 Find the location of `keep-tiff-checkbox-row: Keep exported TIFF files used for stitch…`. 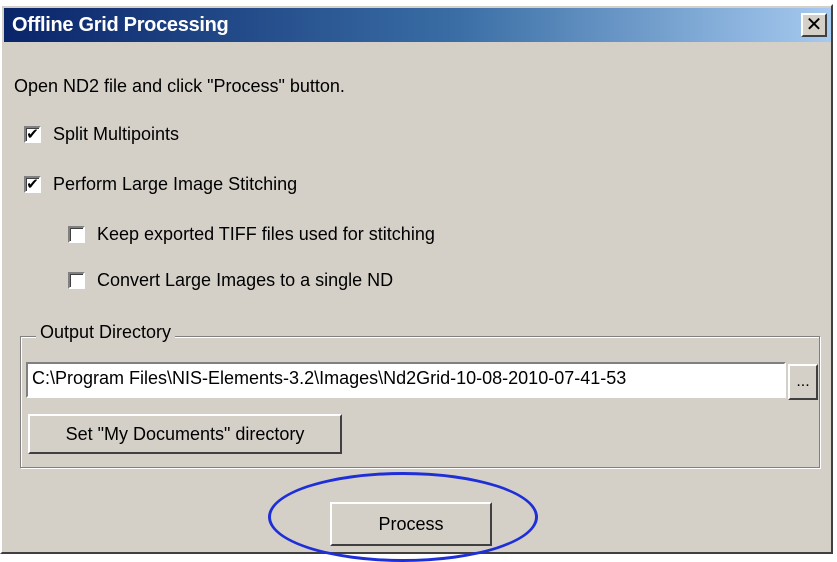

keep-tiff-checkbox-row: Keep exported TIFF files used for stitch… is located at coordinates (251, 234).